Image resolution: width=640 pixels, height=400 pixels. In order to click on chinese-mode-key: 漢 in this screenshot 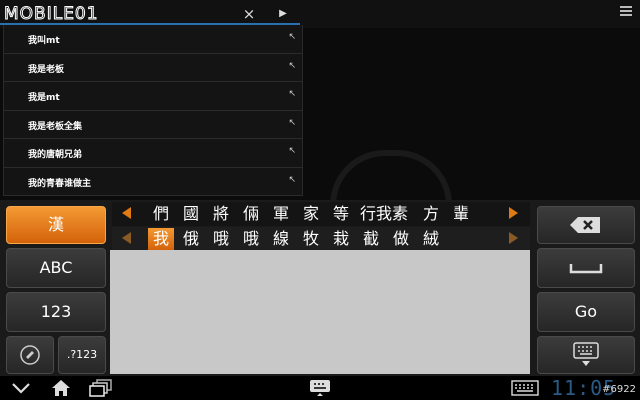, I will do `click(56, 225)`.